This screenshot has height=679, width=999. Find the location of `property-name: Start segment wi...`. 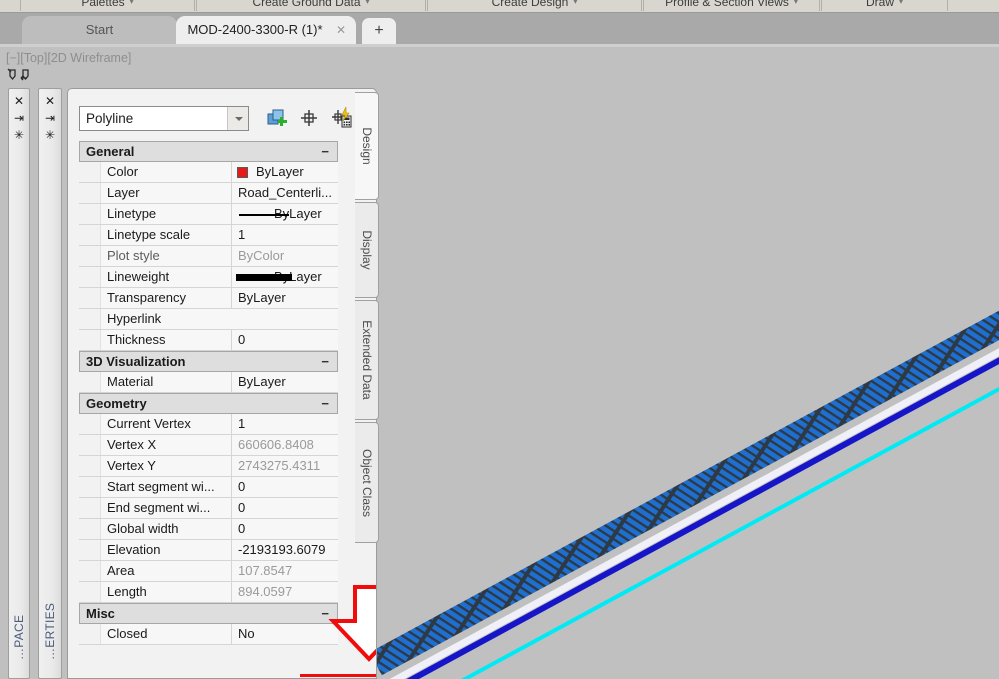

property-name: Start segment wi... is located at coordinates (161, 486).